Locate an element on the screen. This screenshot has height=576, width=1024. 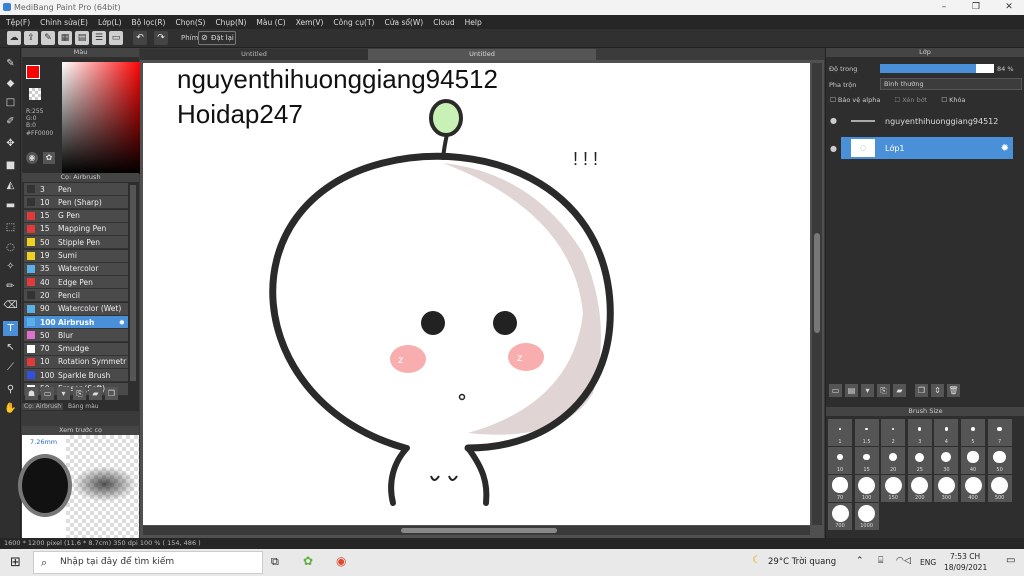
gradient-tool-icon: ▬ is located at coordinates (10, 205).